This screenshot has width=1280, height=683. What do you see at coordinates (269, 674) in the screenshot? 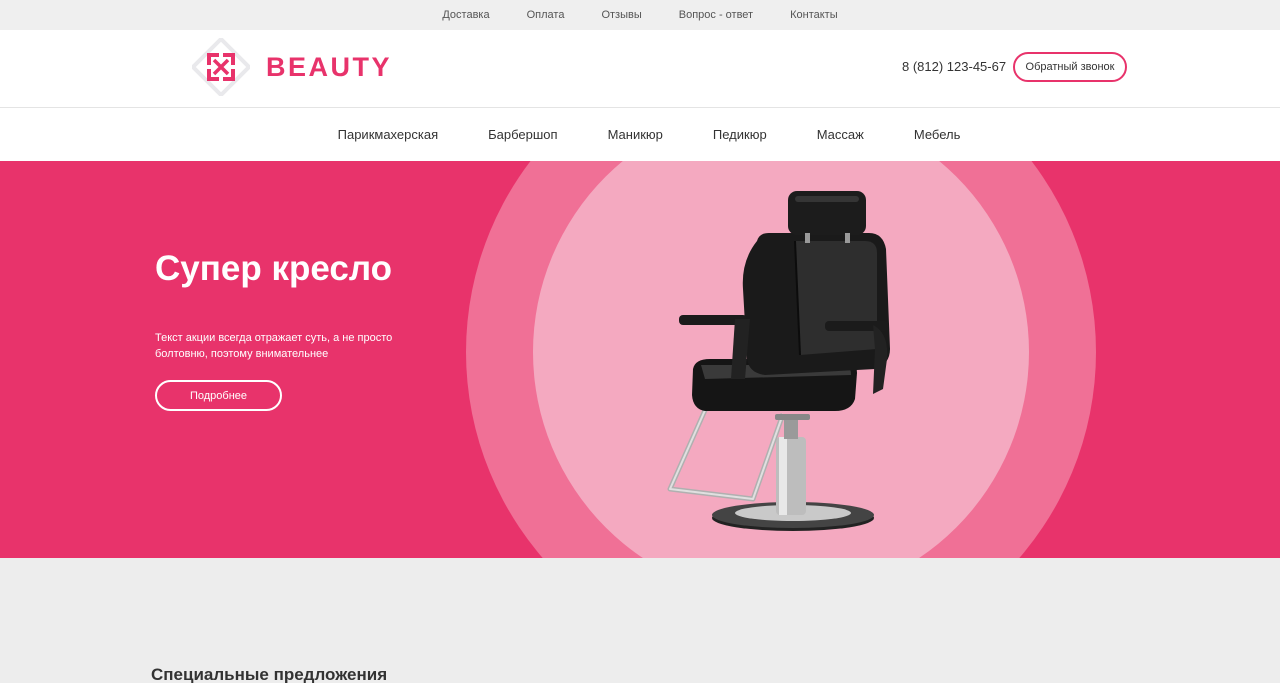
I see `section-title-special-offers: Специальные предложения` at bounding box center [269, 674].